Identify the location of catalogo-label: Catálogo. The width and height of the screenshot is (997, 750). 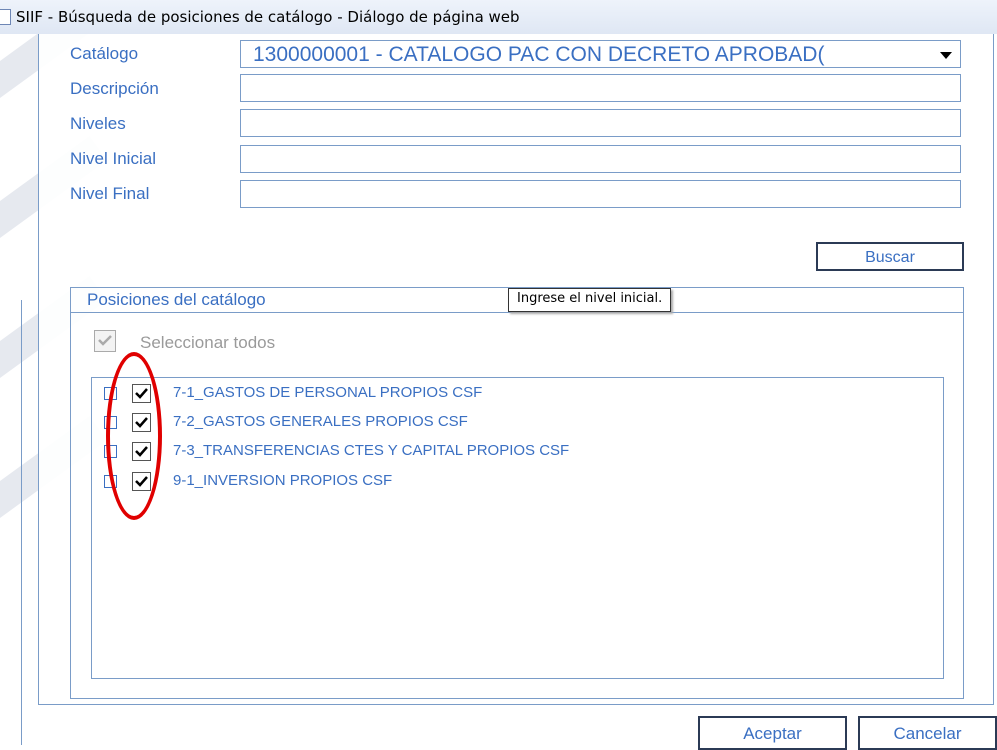
(104, 53).